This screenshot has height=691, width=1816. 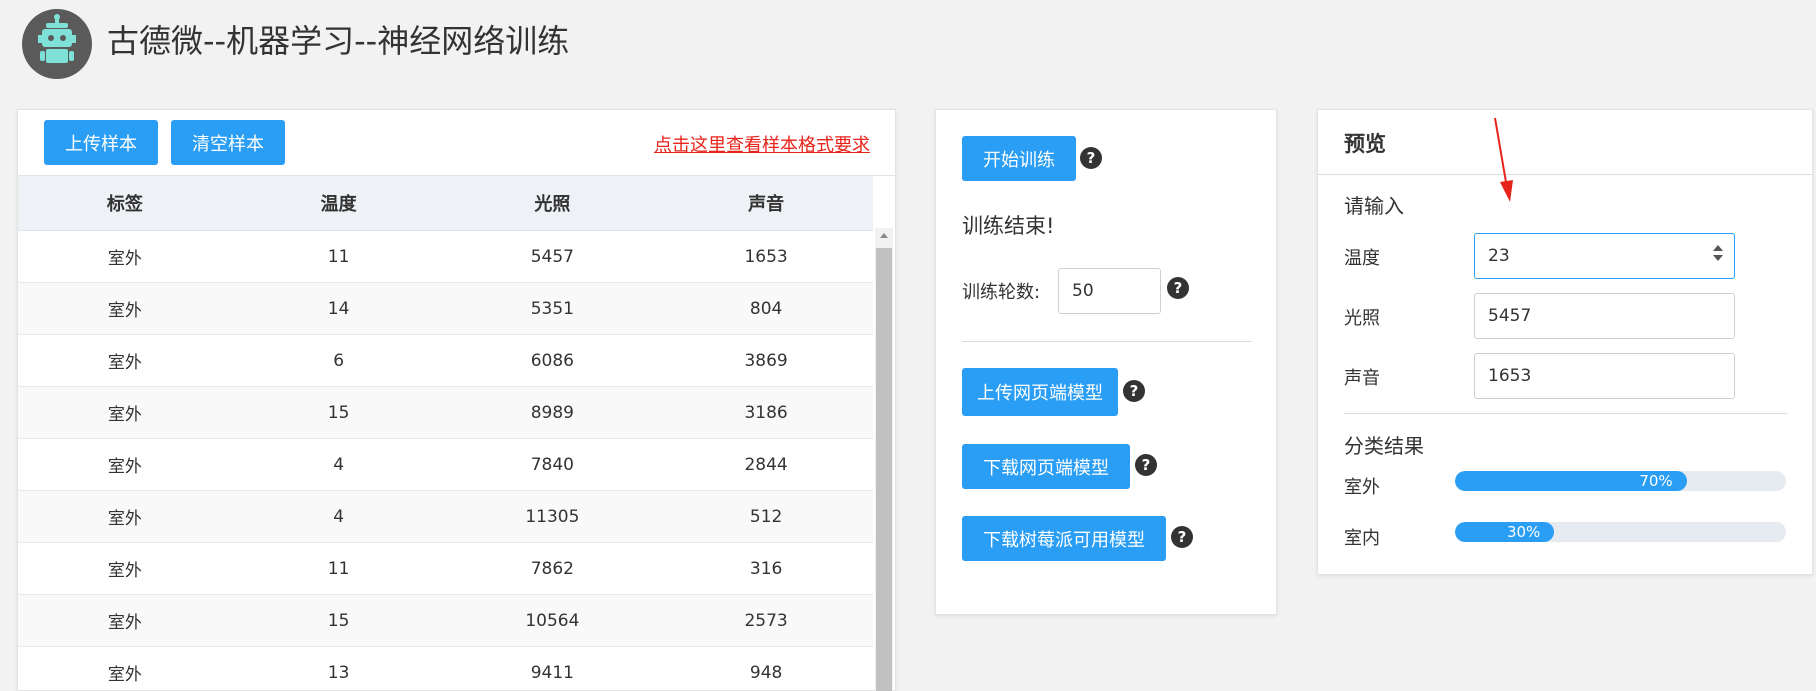 I want to click on temperature-input, so click(x=1604, y=256).